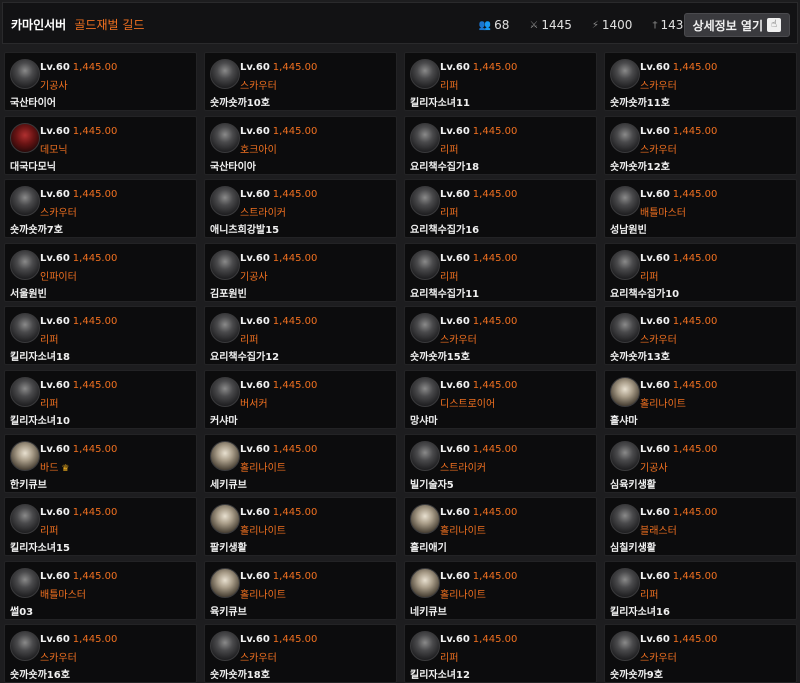 The image size is (800, 683). Describe the element at coordinates (100, 272) in the screenshot. I see `member-card: Lv.60 1,445.00 인파이터 서울원빈` at that location.